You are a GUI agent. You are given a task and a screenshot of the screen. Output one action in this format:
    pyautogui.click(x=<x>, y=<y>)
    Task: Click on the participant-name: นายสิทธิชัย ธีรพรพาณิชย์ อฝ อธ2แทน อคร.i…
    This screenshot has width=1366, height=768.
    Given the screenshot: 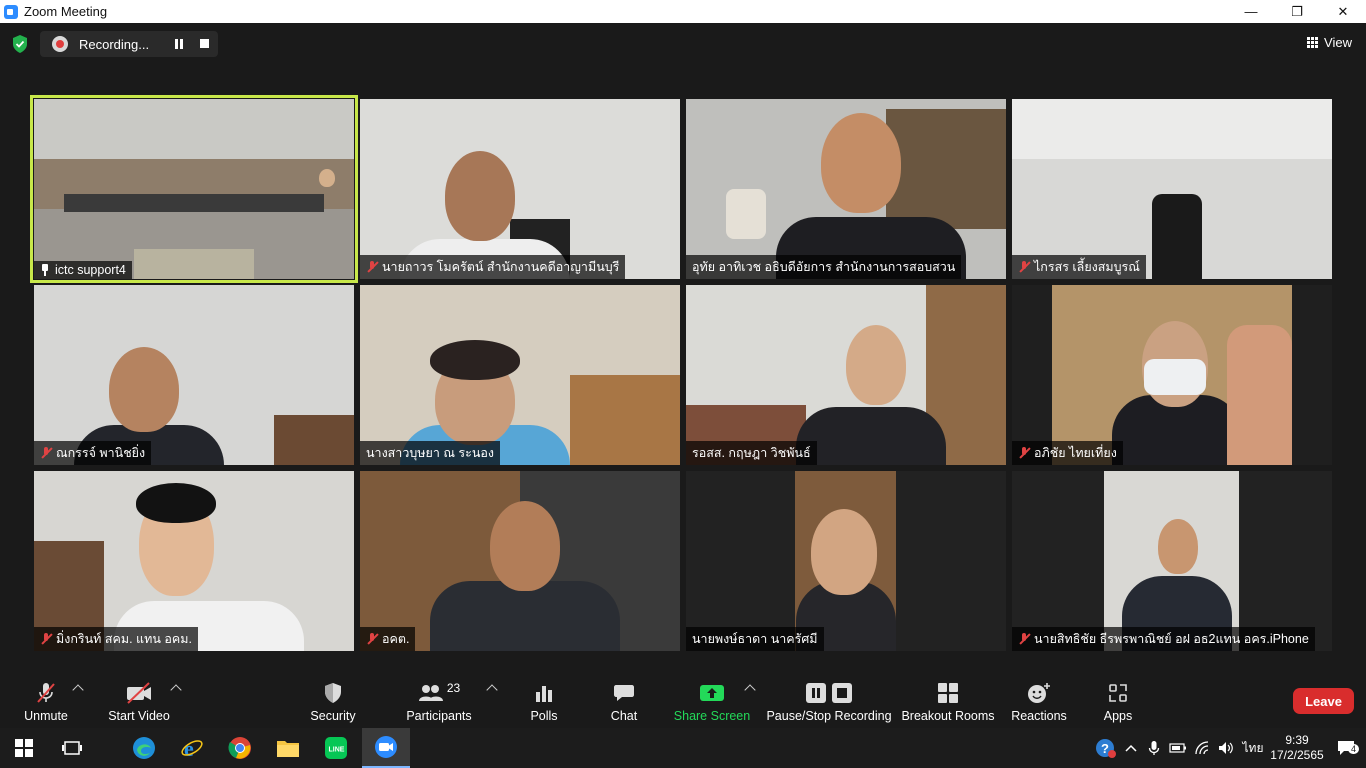 What is the action you would take?
    pyautogui.click(x=1171, y=639)
    